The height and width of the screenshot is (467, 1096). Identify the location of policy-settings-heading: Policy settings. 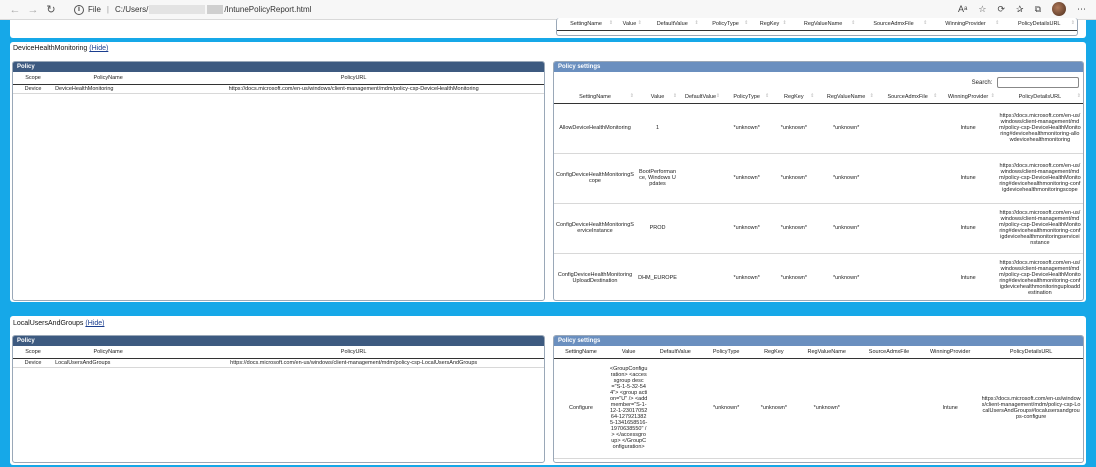
(818, 67).